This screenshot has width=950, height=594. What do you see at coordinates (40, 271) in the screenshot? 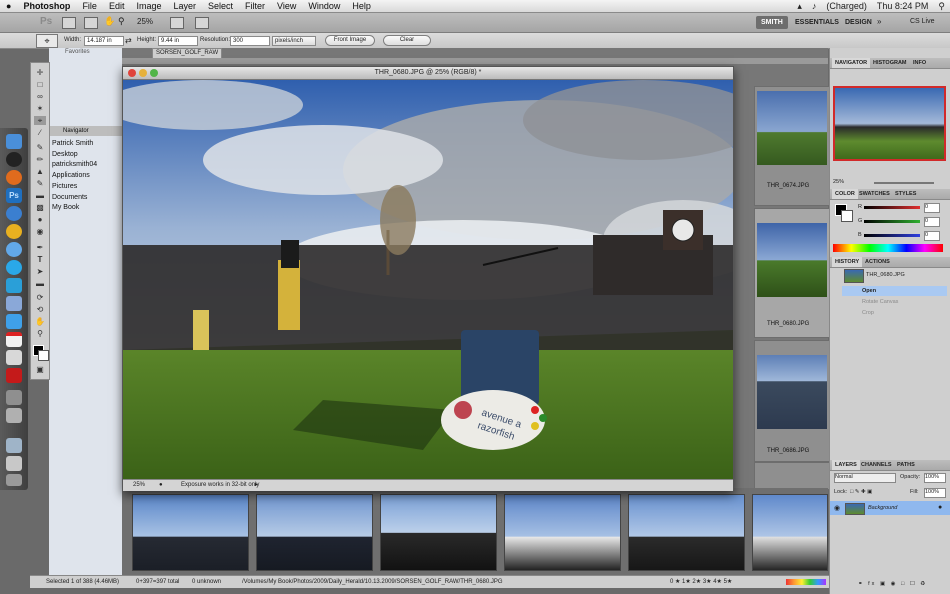
I see `path-selection-tool-icon: ➤` at bounding box center [40, 271].